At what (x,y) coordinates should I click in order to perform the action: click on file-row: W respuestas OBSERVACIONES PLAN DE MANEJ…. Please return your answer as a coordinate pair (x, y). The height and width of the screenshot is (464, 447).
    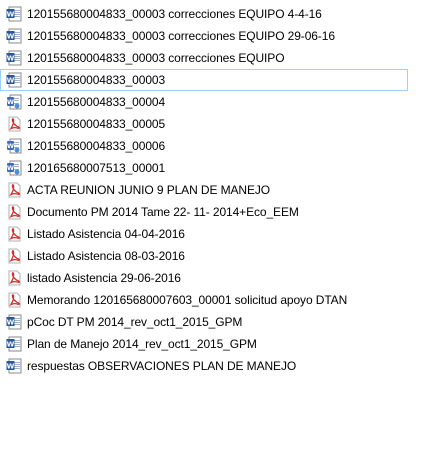
    Looking at the image, I should click on (223, 366).